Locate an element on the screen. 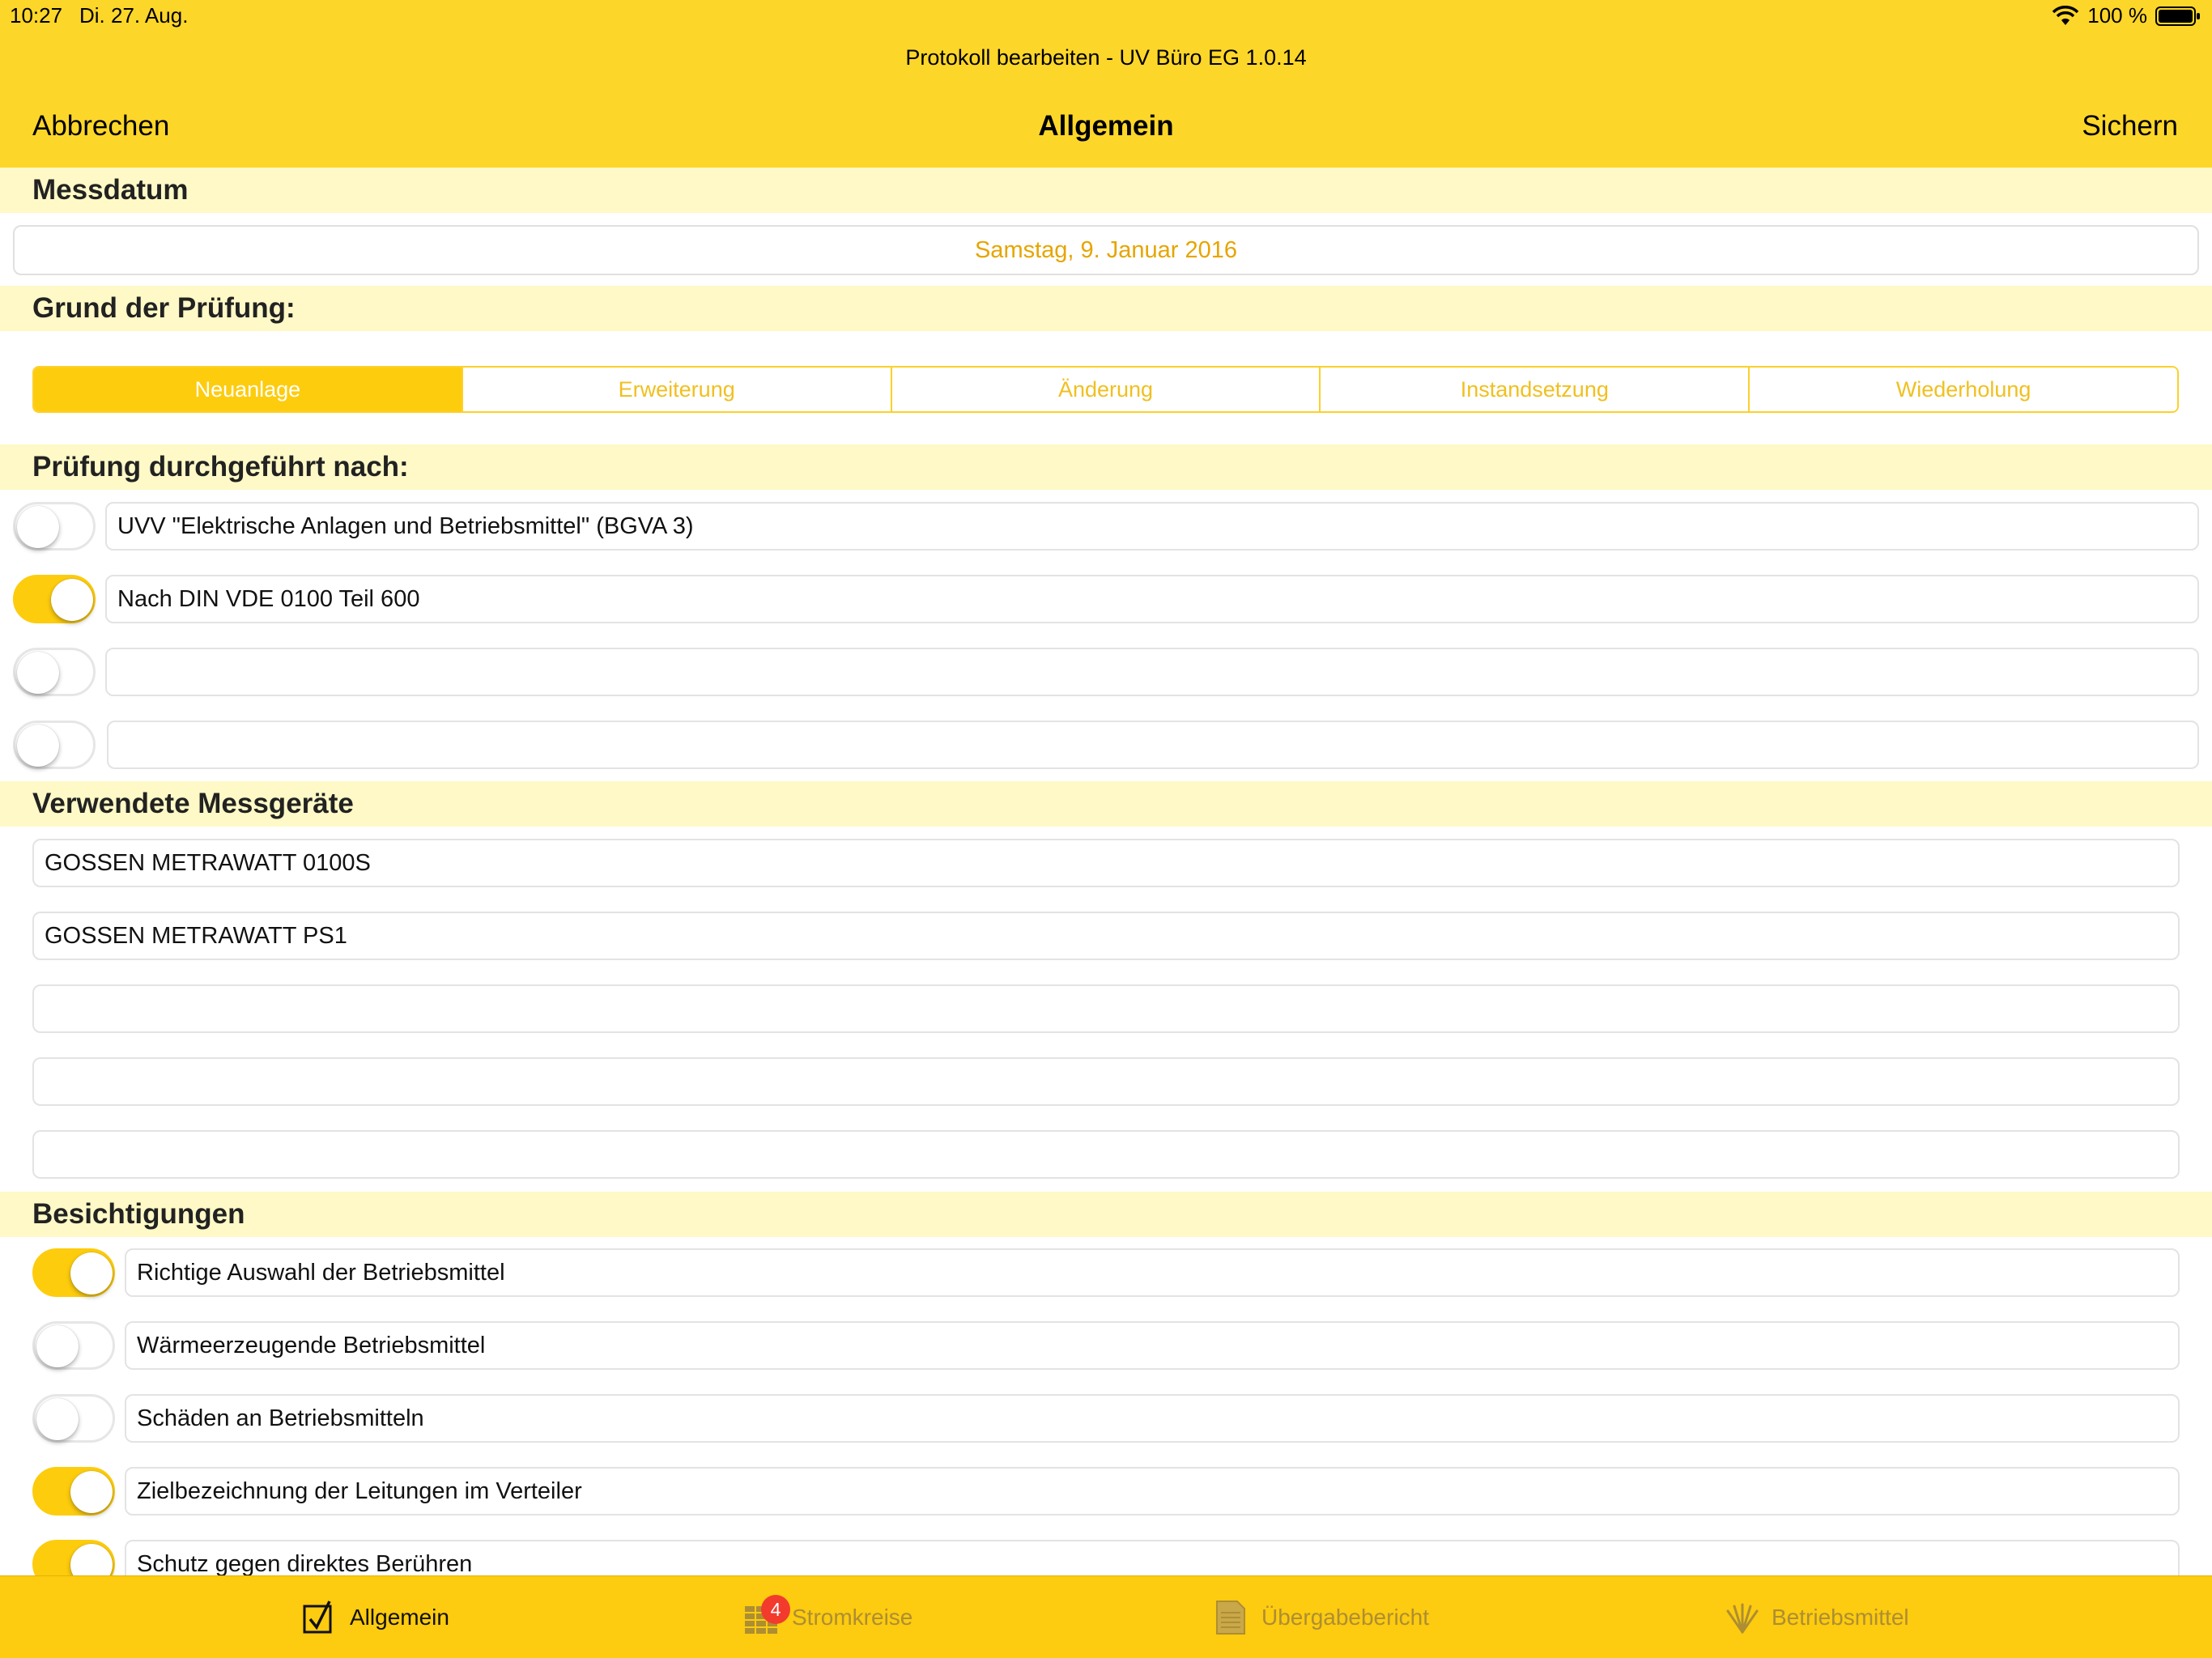 This screenshot has height=1658, width=2212. inspection-field-3: Schäden an Betriebsmitteln is located at coordinates (1153, 1418).